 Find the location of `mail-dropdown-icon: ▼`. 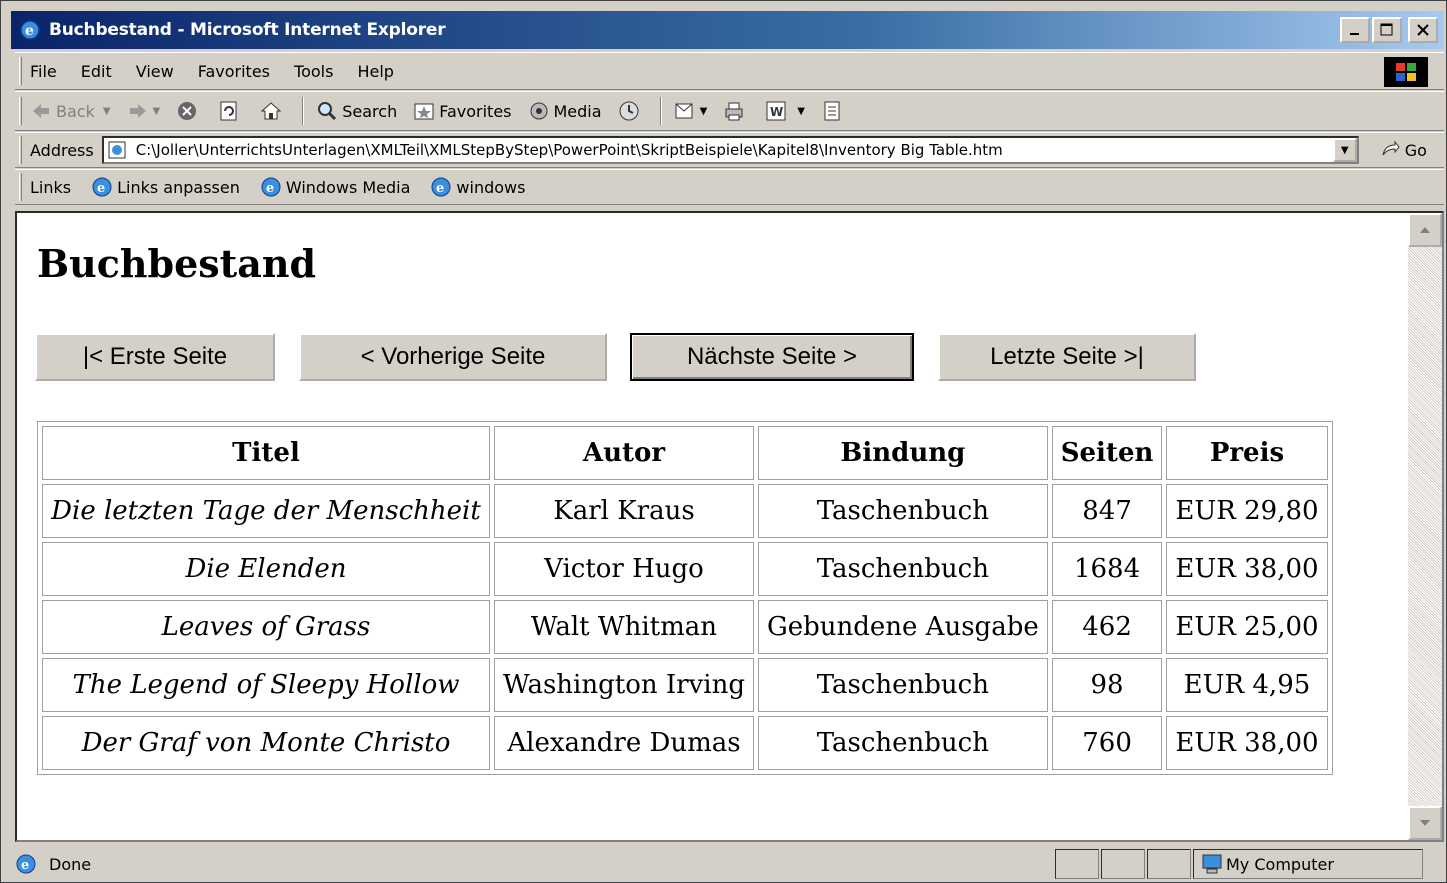

mail-dropdown-icon: ▼ is located at coordinates (704, 111).